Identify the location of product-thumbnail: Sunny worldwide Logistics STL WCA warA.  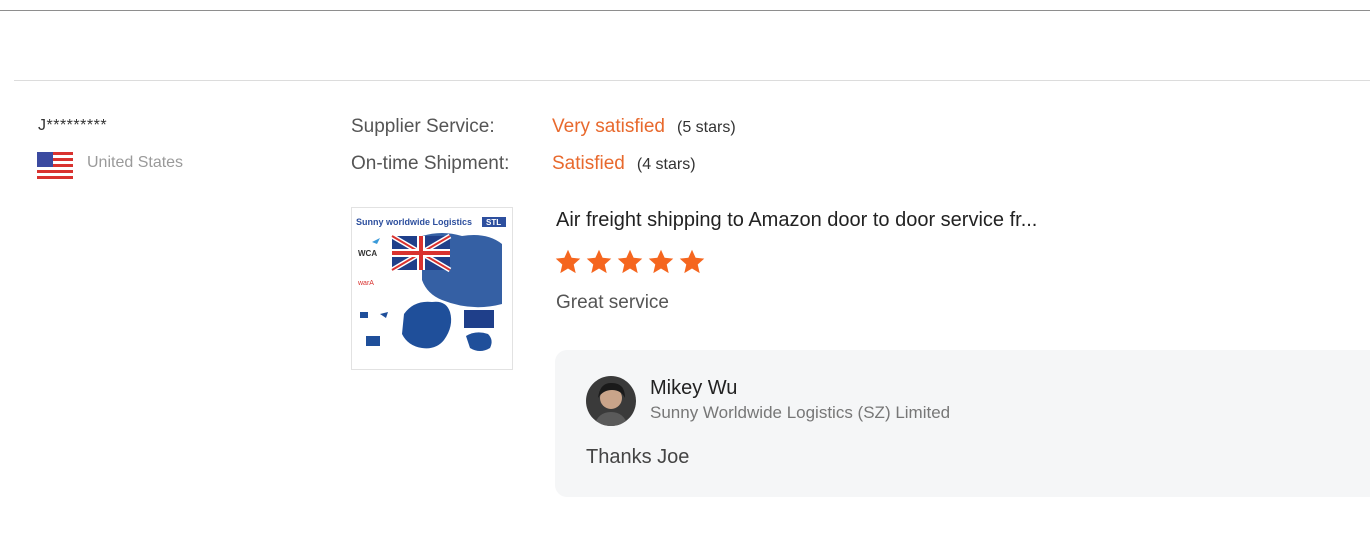
(432, 288).